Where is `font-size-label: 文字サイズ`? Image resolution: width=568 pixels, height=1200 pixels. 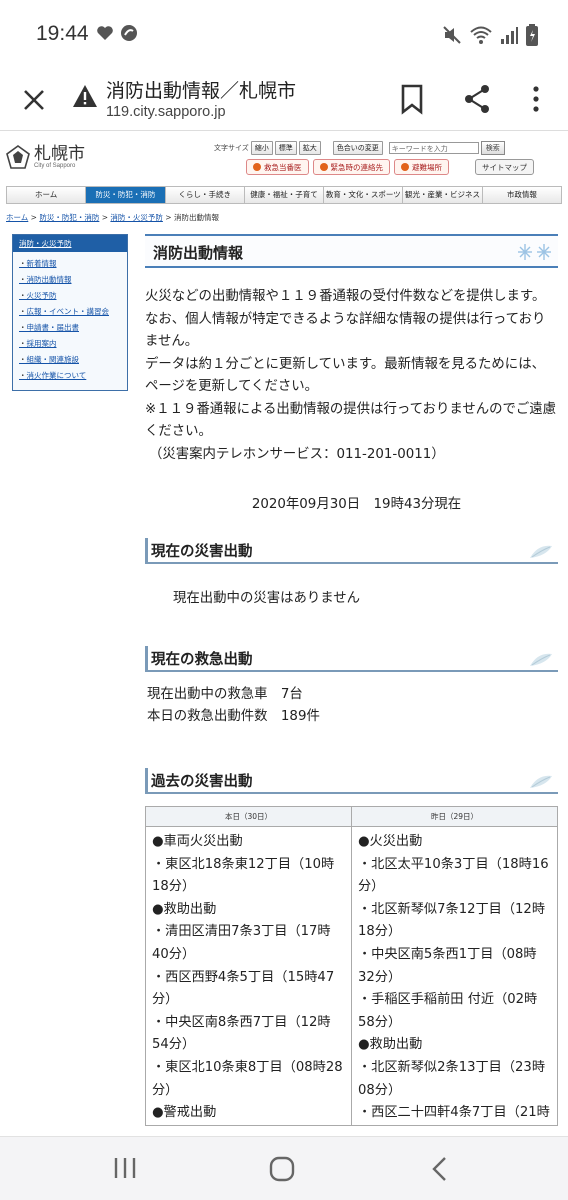 font-size-label: 文字サイズ is located at coordinates (231, 148).